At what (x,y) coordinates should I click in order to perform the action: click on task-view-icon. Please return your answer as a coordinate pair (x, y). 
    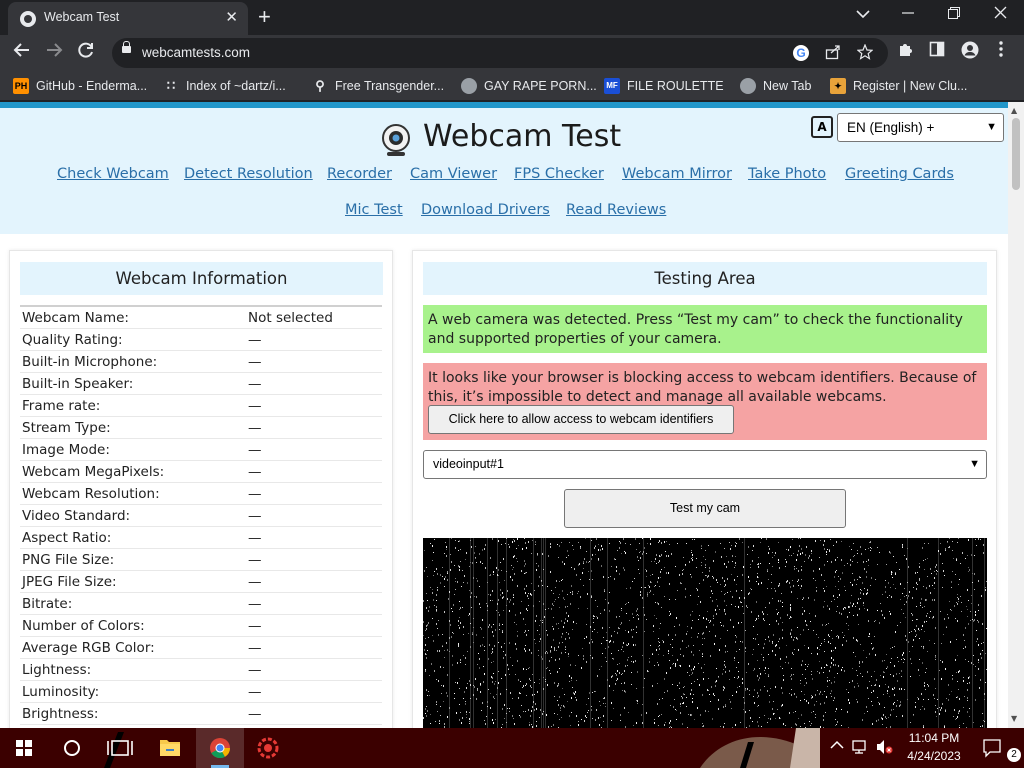
    Looking at the image, I should click on (120, 748).